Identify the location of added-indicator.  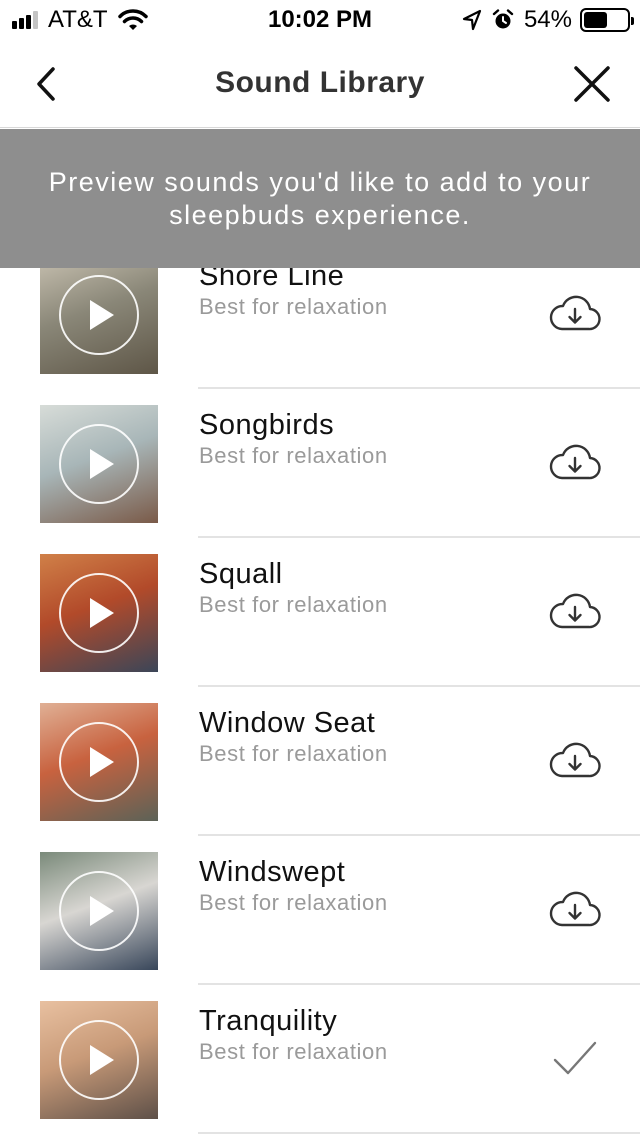
(575, 1059).